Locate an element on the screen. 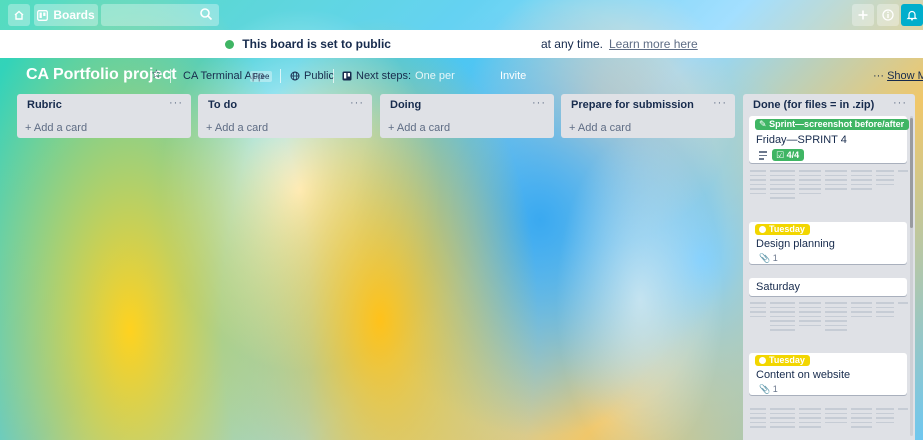 The width and height of the screenshot is (923, 440). show-menu-button: ··· Show Me is located at coordinates (898, 76).